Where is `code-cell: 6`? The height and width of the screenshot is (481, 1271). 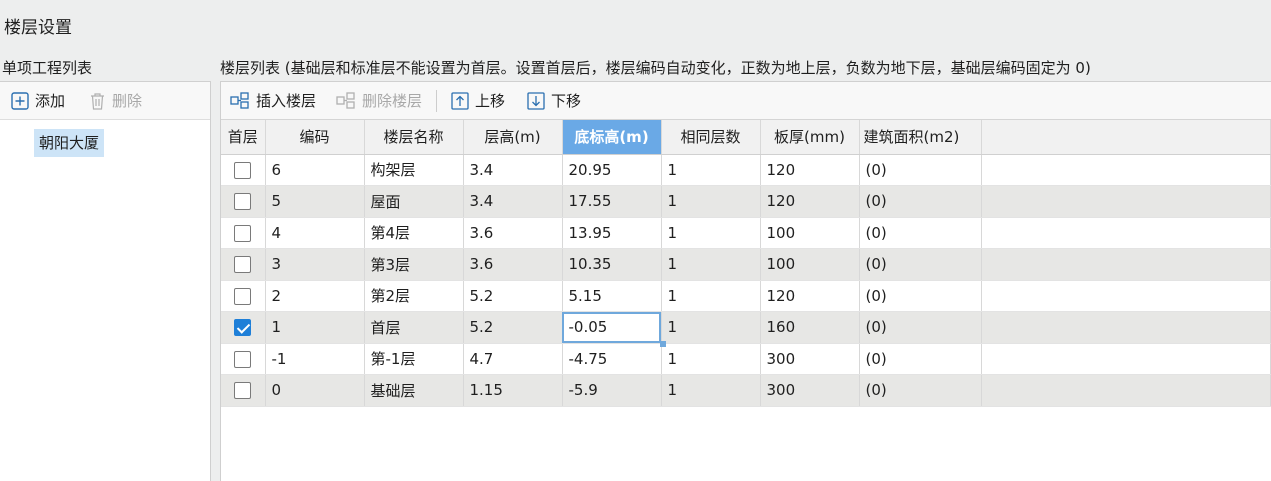 code-cell: 6 is located at coordinates (315, 170).